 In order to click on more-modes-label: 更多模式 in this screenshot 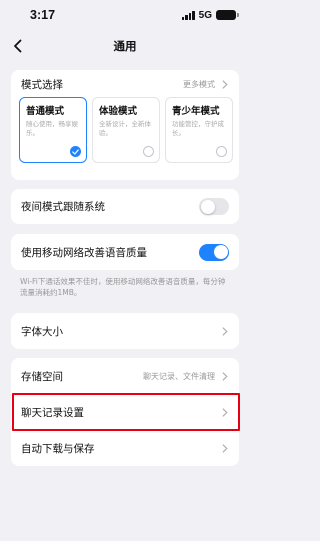, I will do `click(199, 84)`.